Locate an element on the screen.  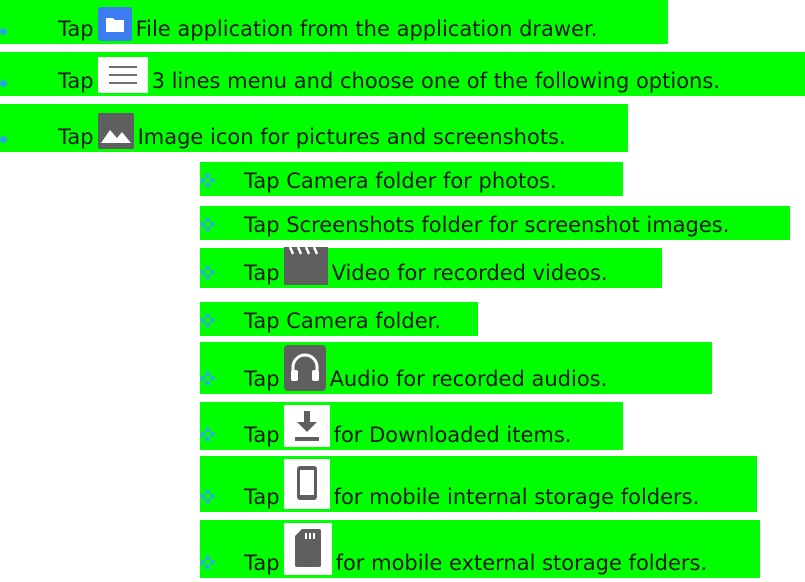
download-icon is located at coordinates (306, 426).